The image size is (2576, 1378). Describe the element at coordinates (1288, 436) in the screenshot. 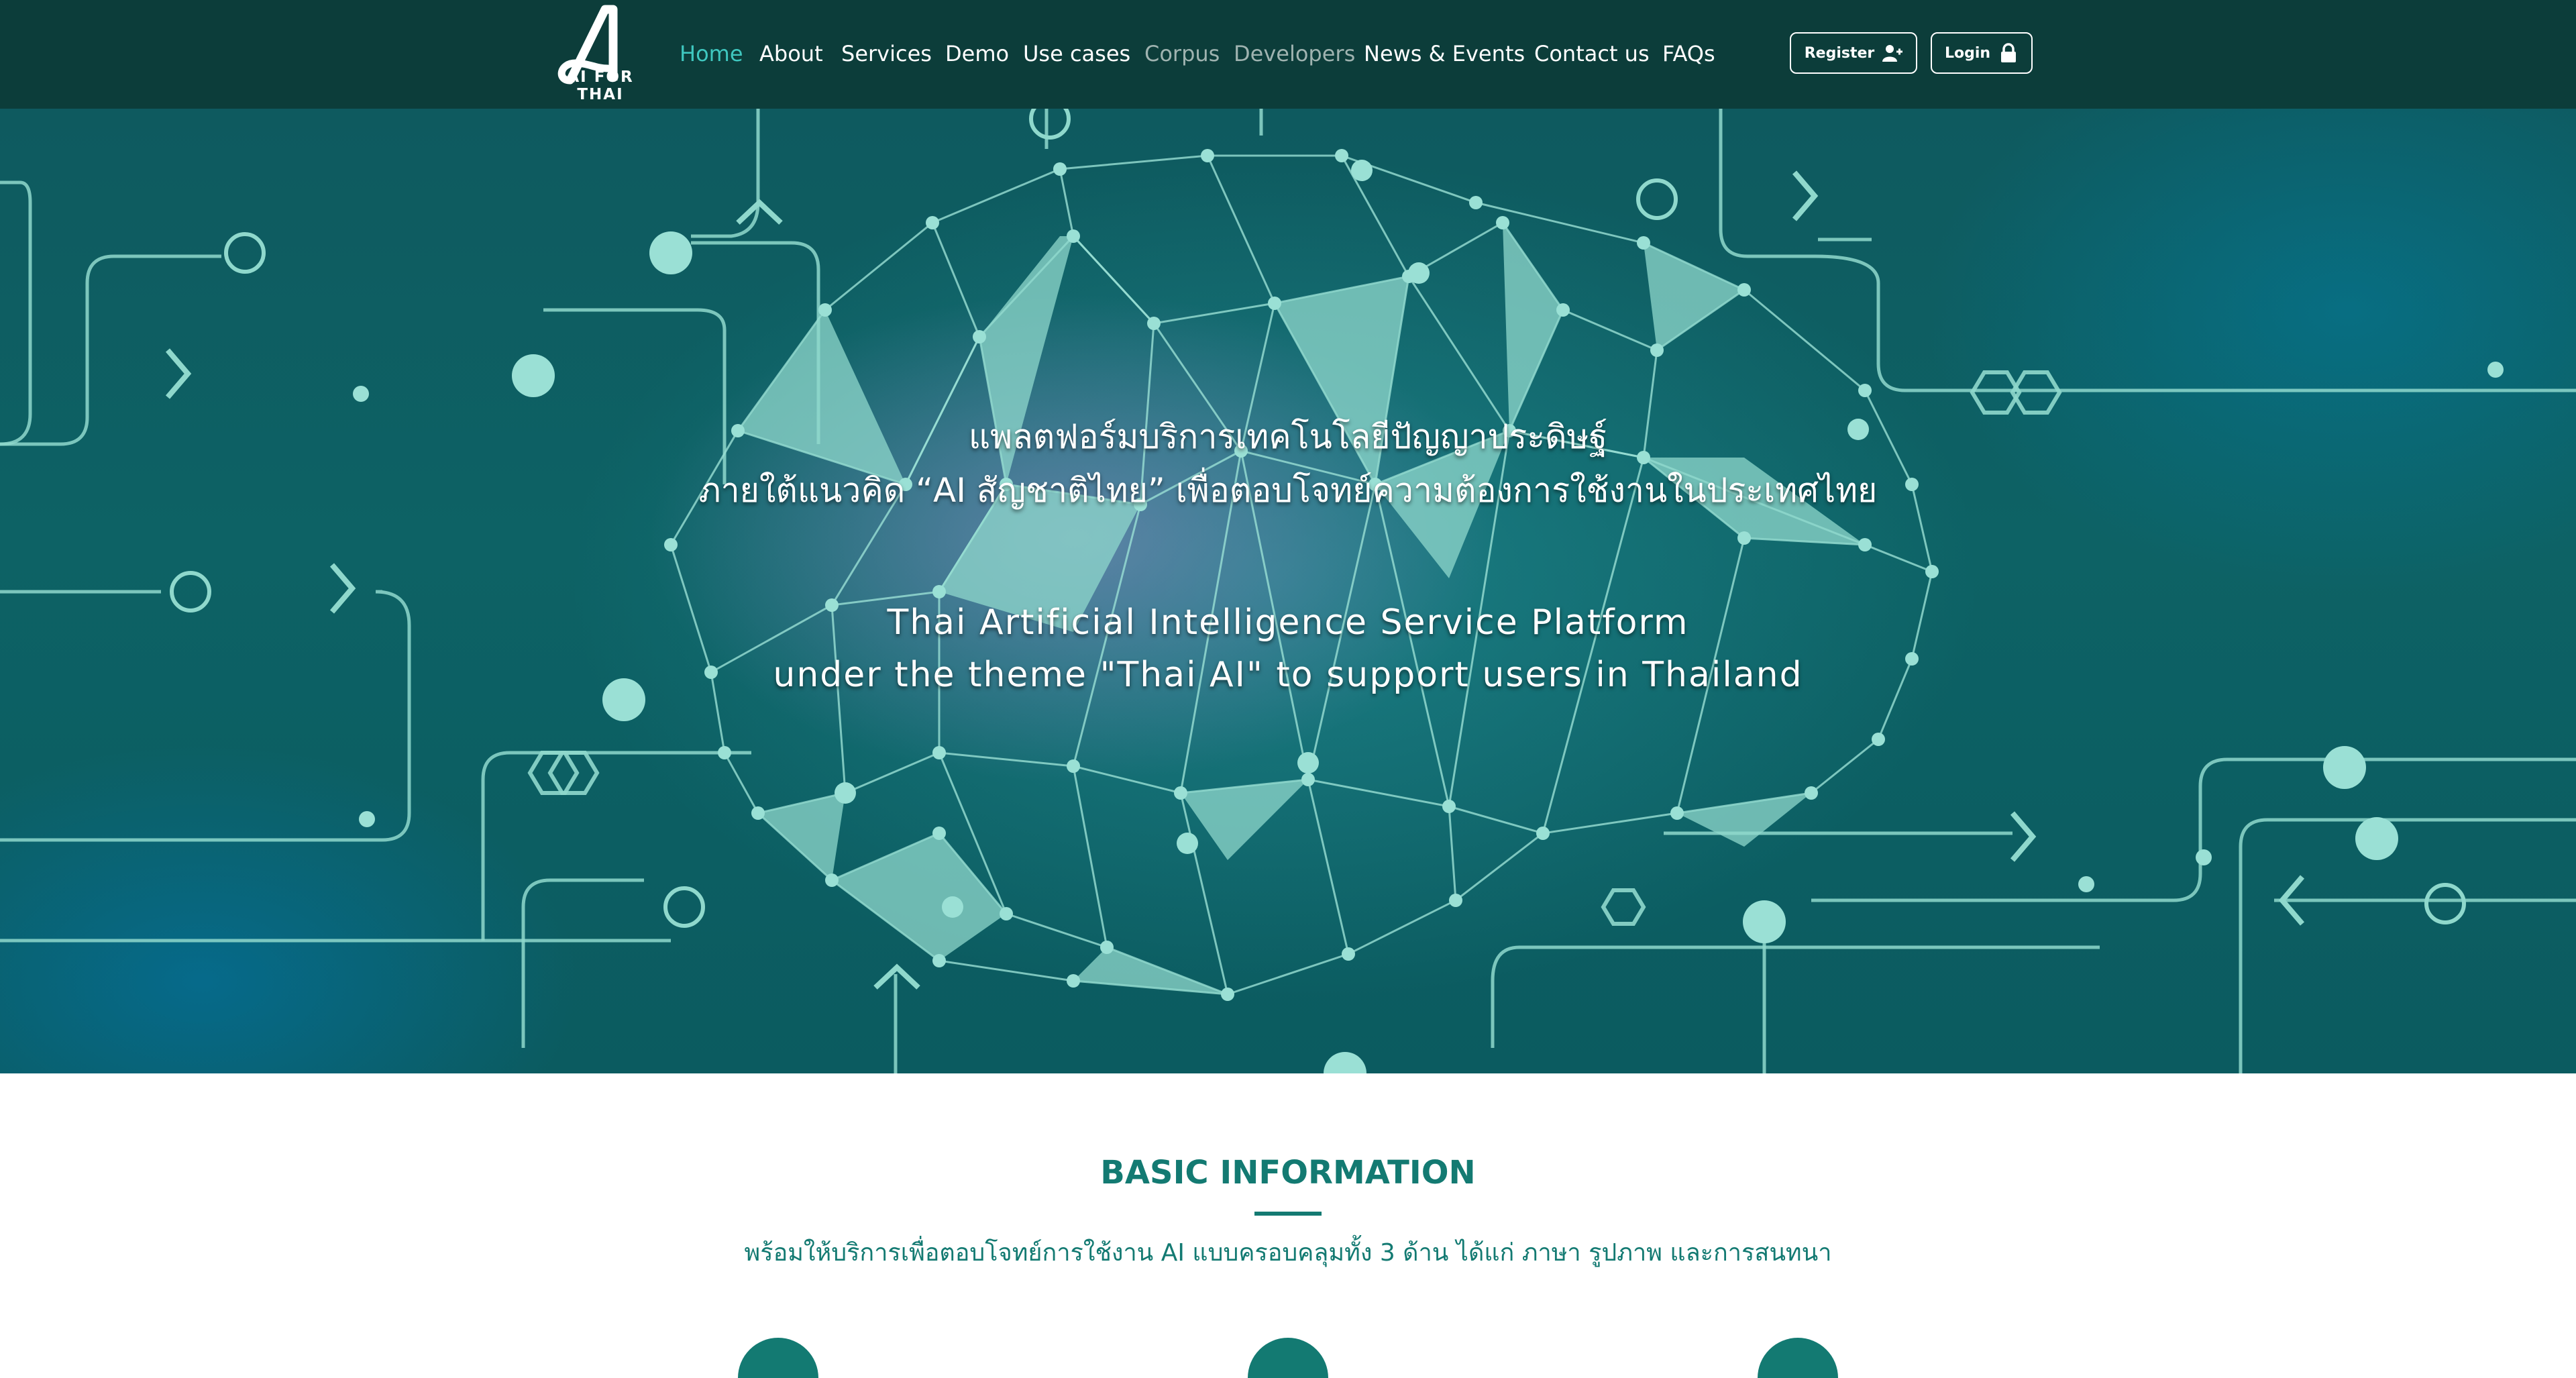

I see `hero-thai-line-1: แพลตฟอร์มบริการเทคโนโลยีปัญญาประดิษฐ์` at that location.